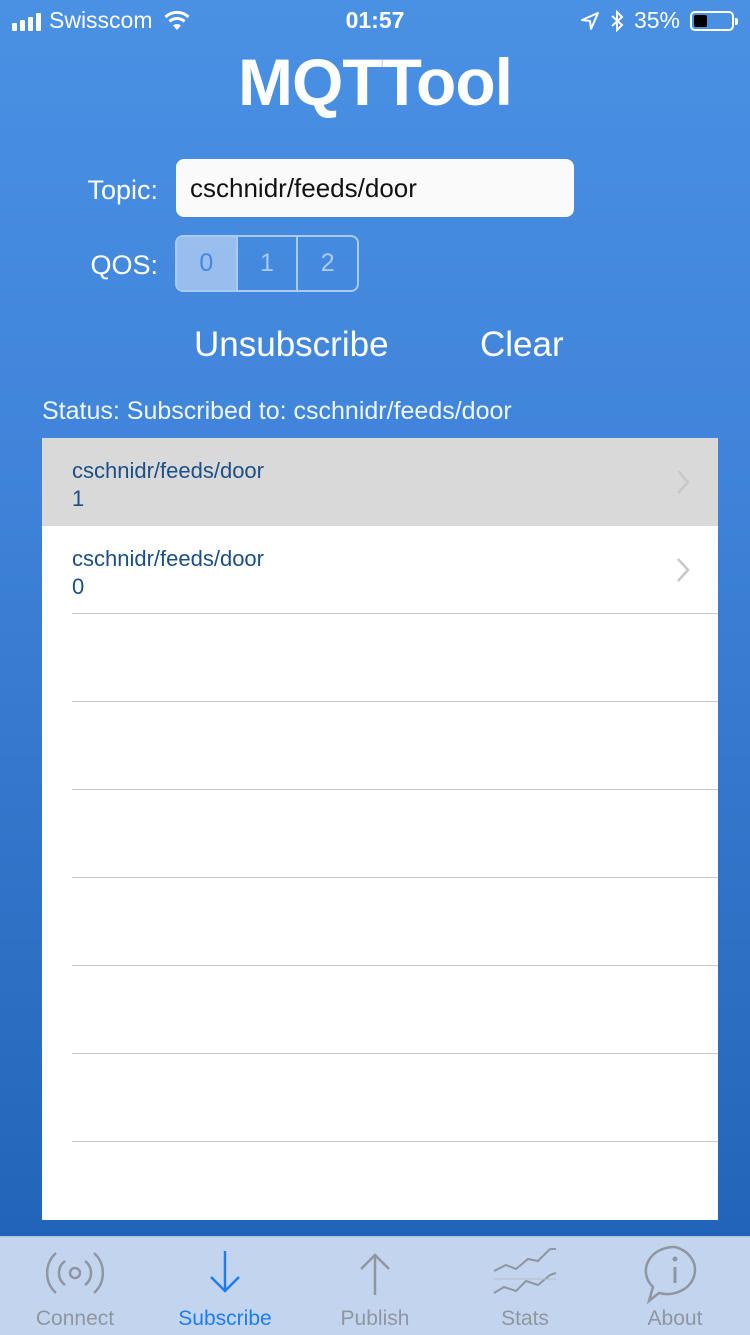 The width and height of the screenshot is (750, 1335). What do you see at coordinates (78, 498) in the screenshot?
I see `message-payload: 1` at bounding box center [78, 498].